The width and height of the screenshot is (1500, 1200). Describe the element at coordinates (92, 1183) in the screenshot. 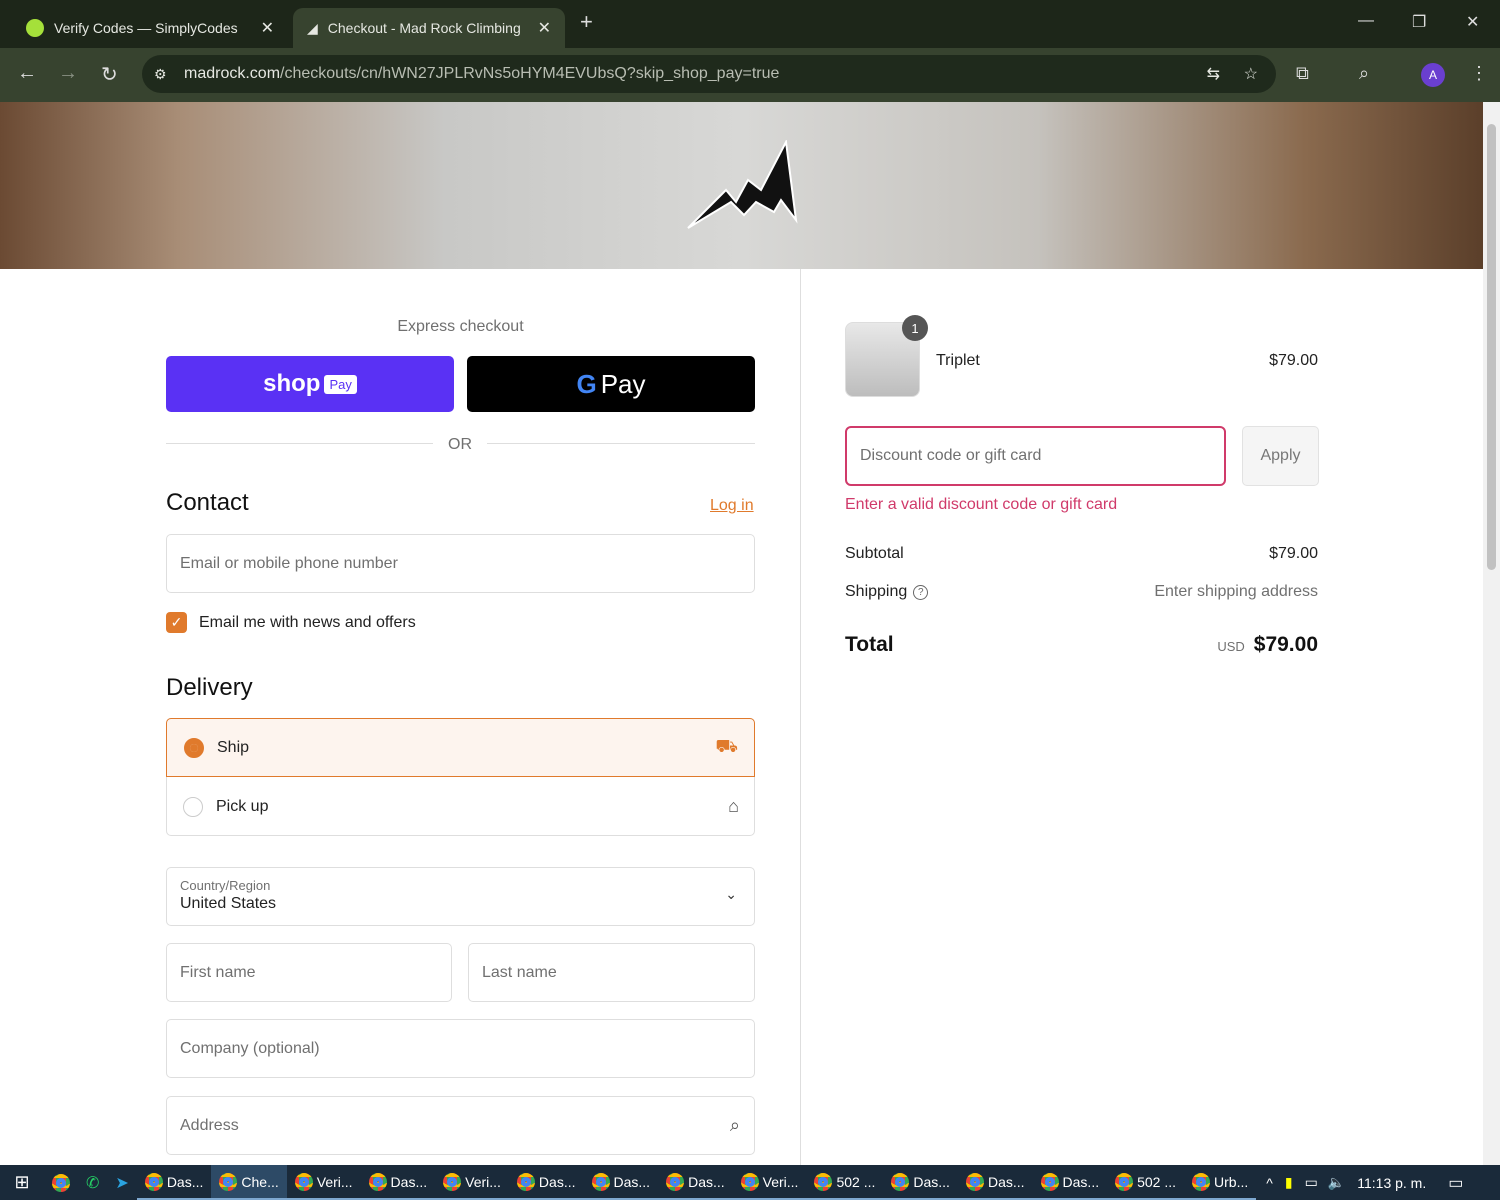

I see `whatsapp-icon: ✆` at that location.